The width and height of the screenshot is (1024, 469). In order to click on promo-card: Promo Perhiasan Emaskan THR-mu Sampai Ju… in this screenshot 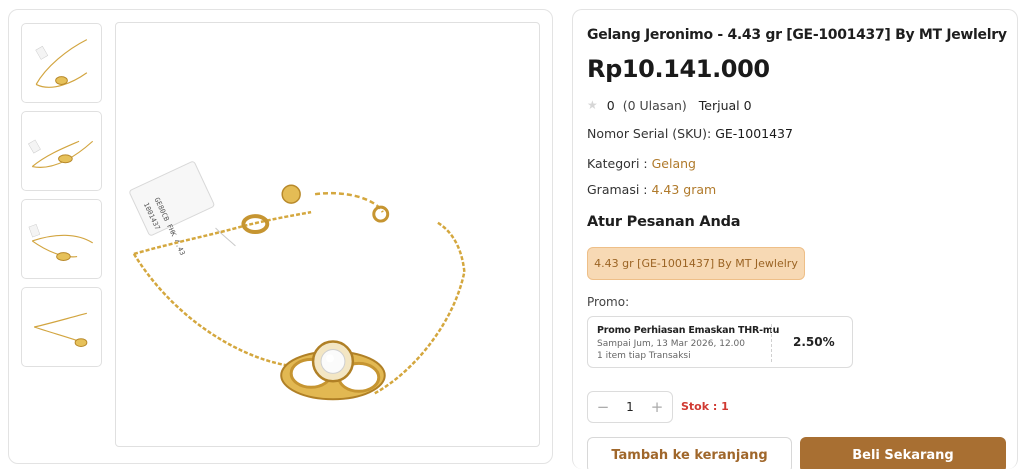, I will do `click(720, 342)`.